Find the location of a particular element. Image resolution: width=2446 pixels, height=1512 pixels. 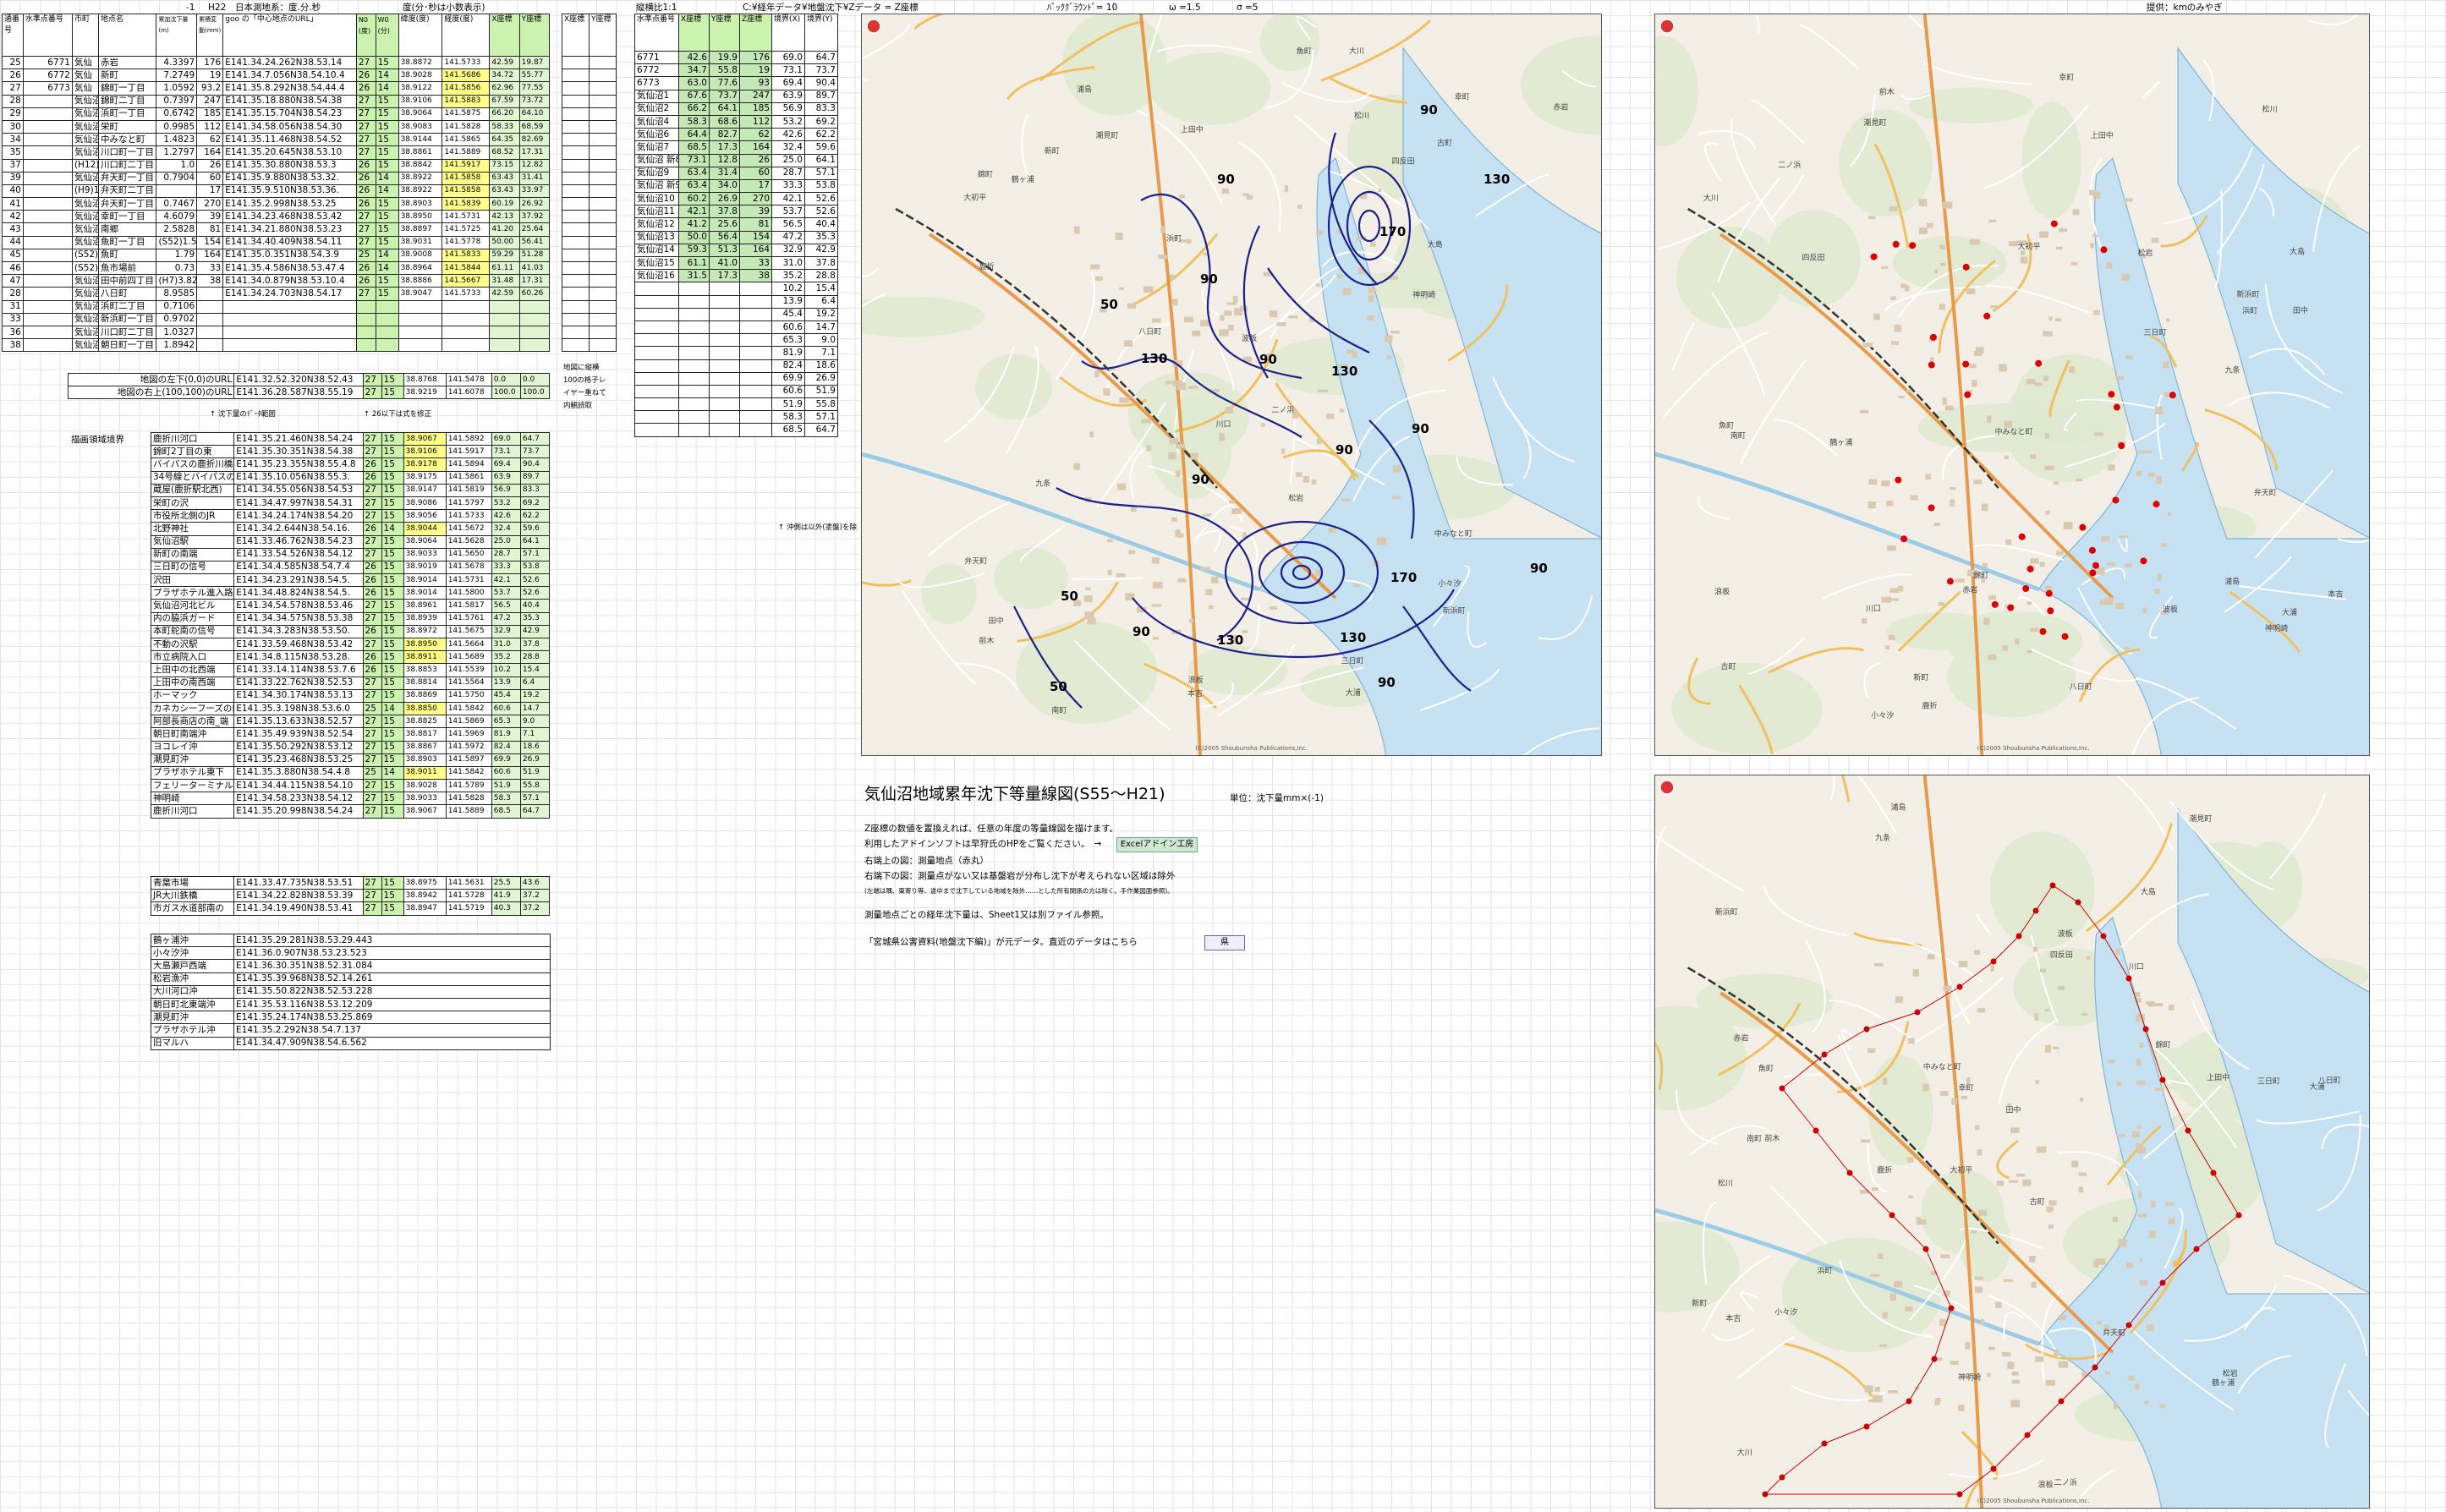

table-cell: 蔵屋(鹿折駅北西) is located at coordinates (192, 490).